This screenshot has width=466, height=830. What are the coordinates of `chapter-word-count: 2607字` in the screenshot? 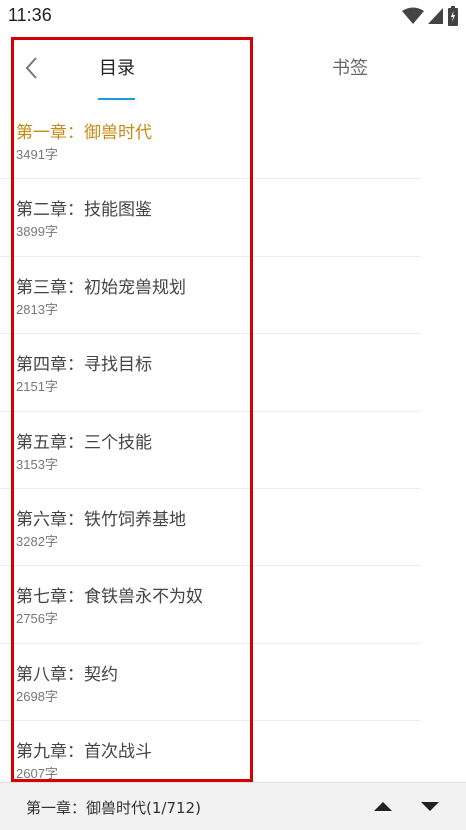 It's located at (37, 774).